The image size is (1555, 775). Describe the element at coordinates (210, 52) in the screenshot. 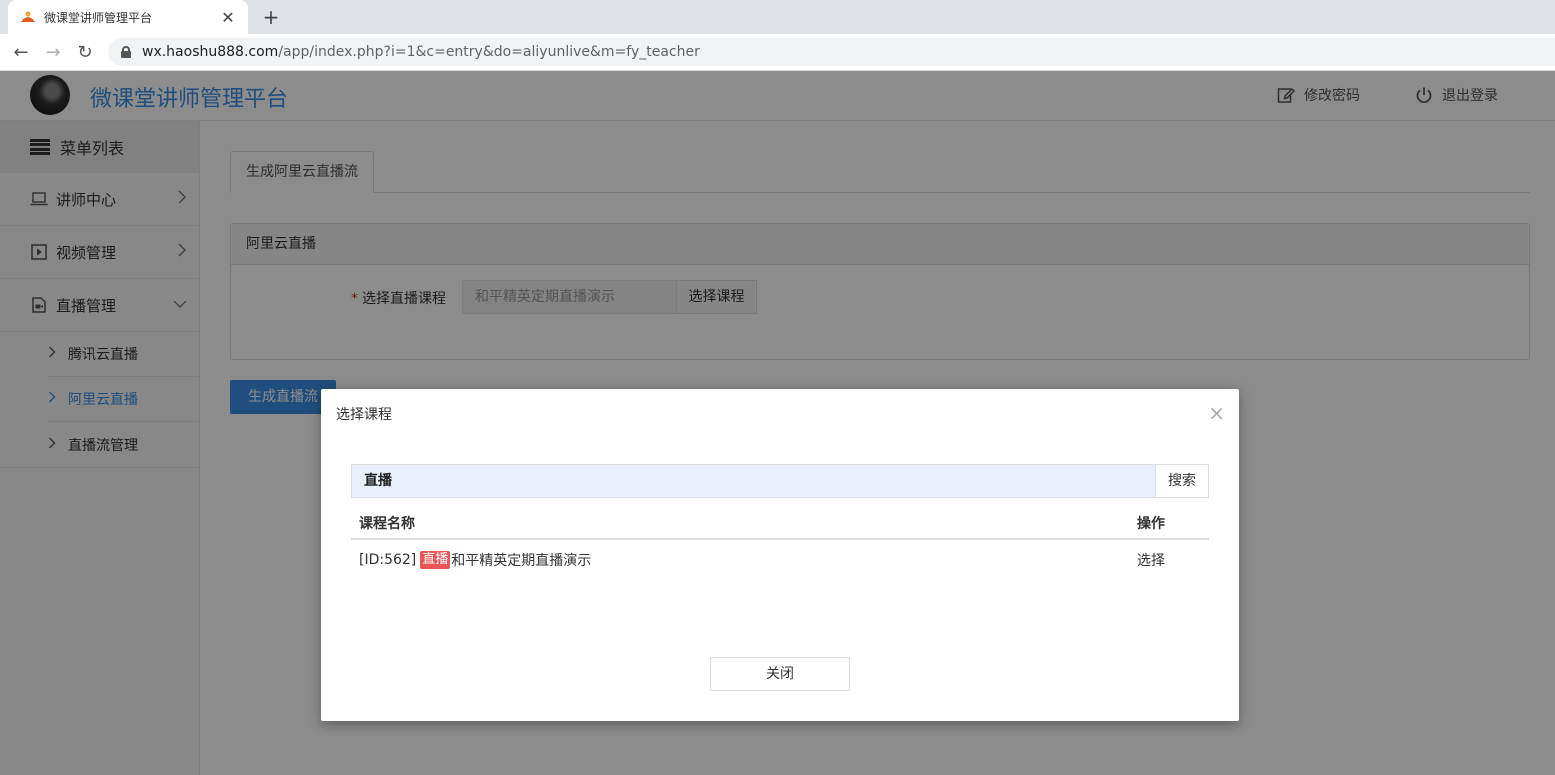

I see `url-host: wx.haoshu888.com` at that location.